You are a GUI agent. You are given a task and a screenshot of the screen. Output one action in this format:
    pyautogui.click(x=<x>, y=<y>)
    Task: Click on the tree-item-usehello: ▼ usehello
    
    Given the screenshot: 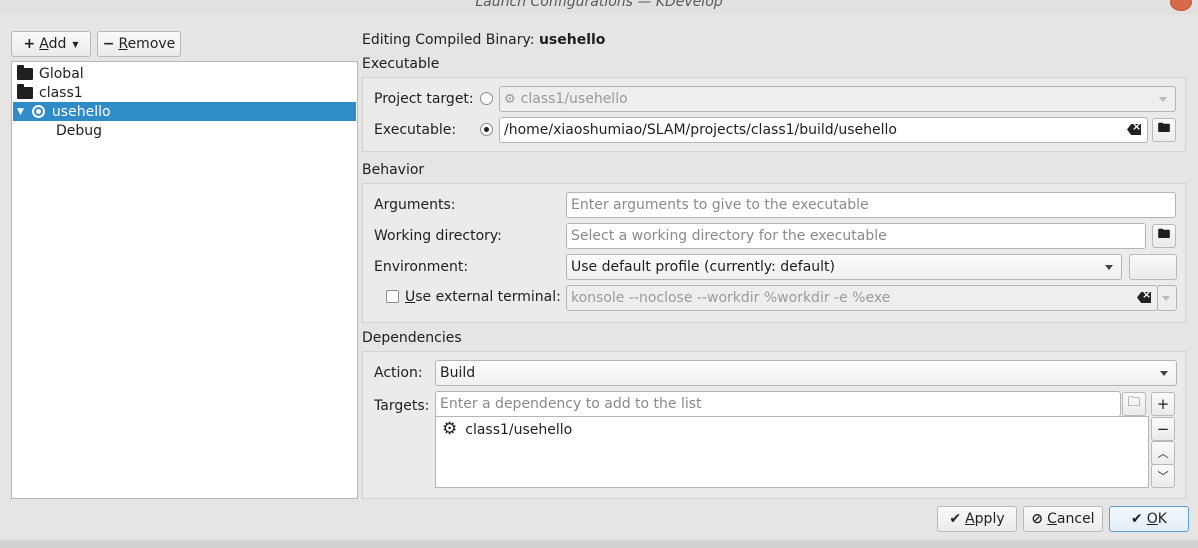 What is the action you would take?
    pyautogui.click(x=184, y=111)
    